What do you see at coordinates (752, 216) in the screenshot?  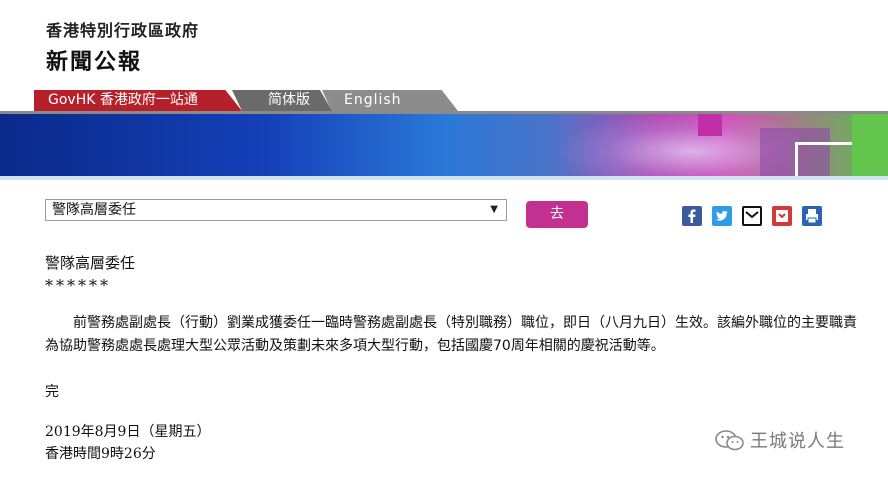 I see `email-icon` at bounding box center [752, 216].